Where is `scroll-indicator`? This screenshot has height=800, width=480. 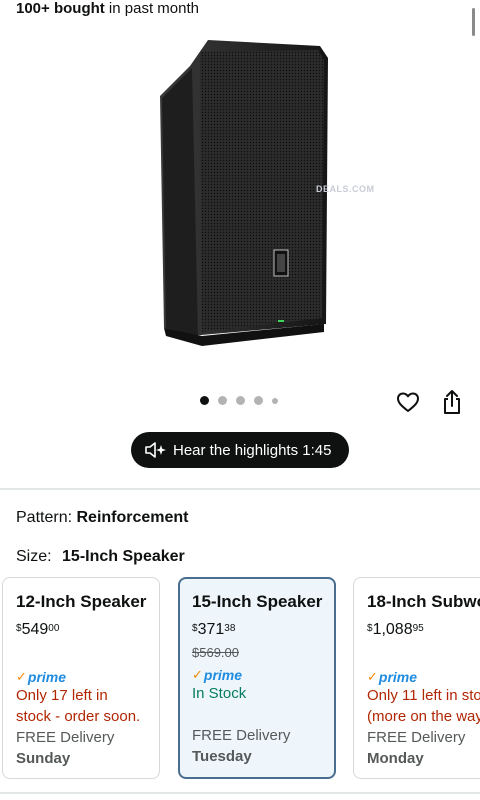 scroll-indicator is located at coordinates (473, 22).